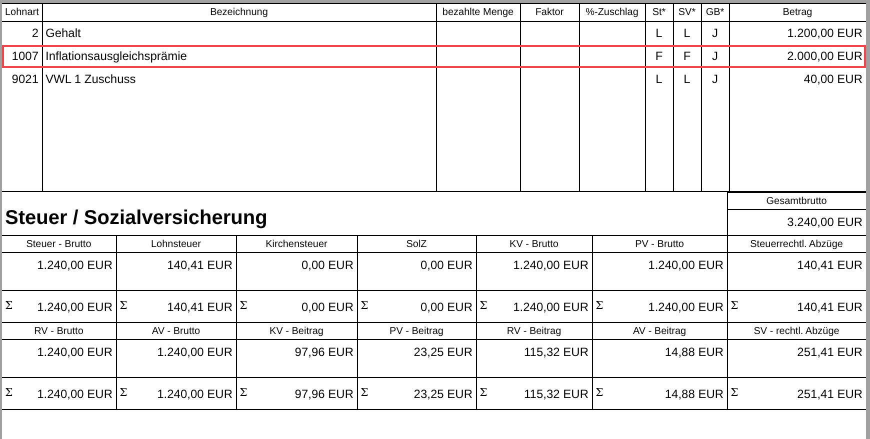 This screenshot has height=439, width=870. I want to click on sum-value: 14,88 EUR, so click(694, 394).